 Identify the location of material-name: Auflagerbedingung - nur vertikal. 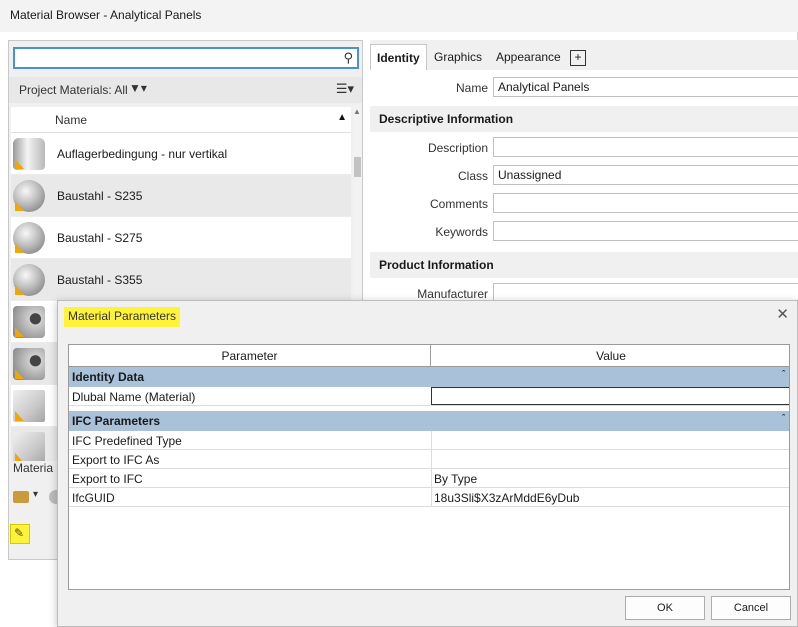
(142, 154).